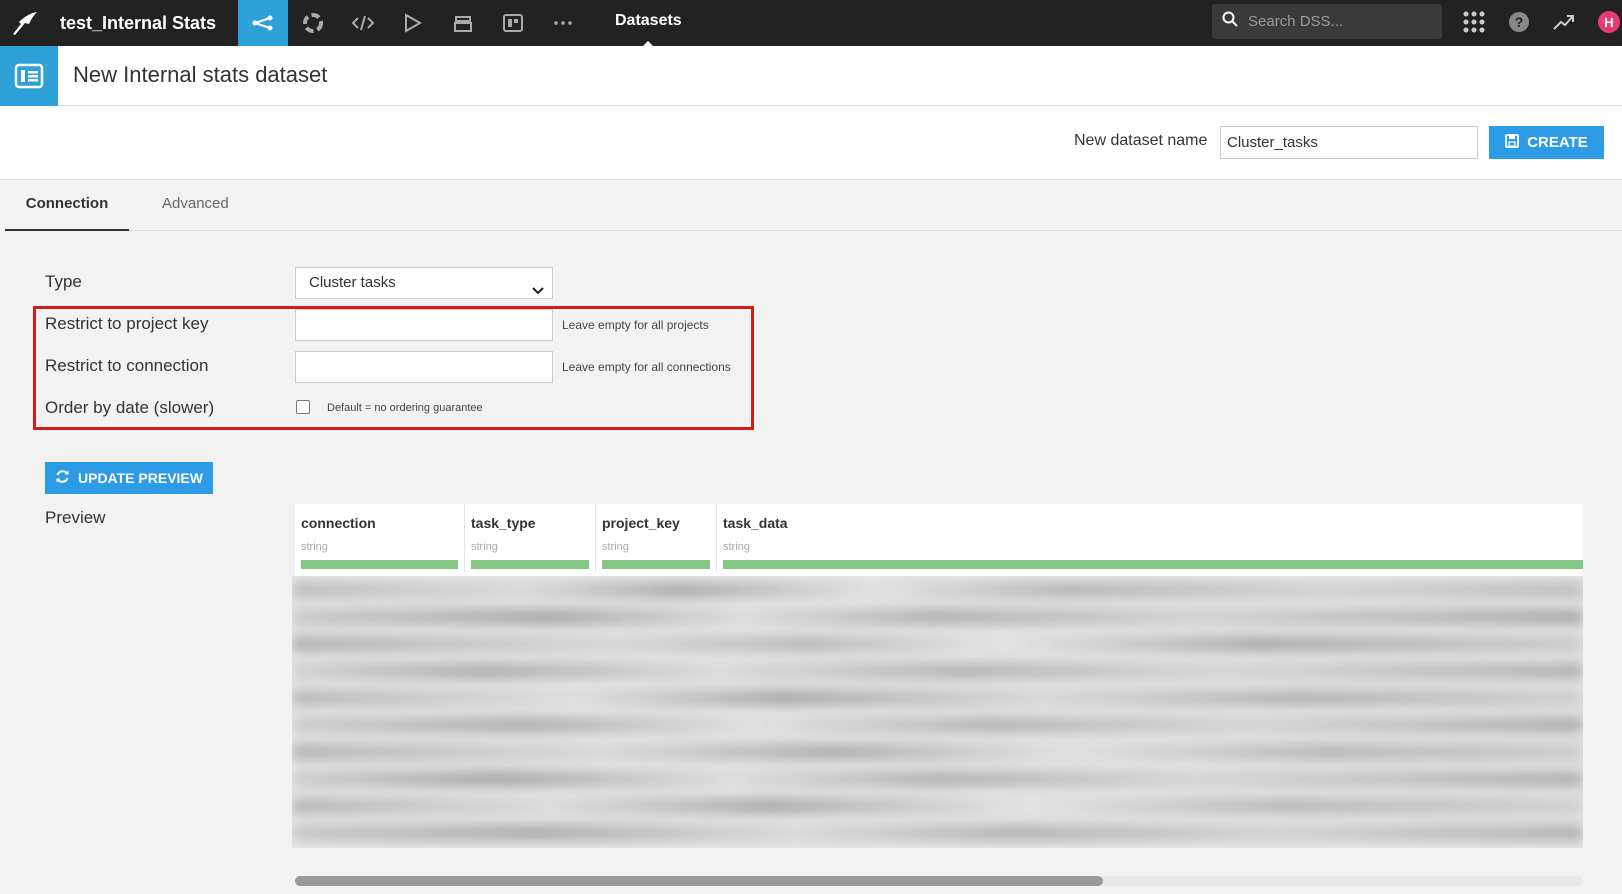  I want to click on type-select: Cluster tasks, so click(424, 283).